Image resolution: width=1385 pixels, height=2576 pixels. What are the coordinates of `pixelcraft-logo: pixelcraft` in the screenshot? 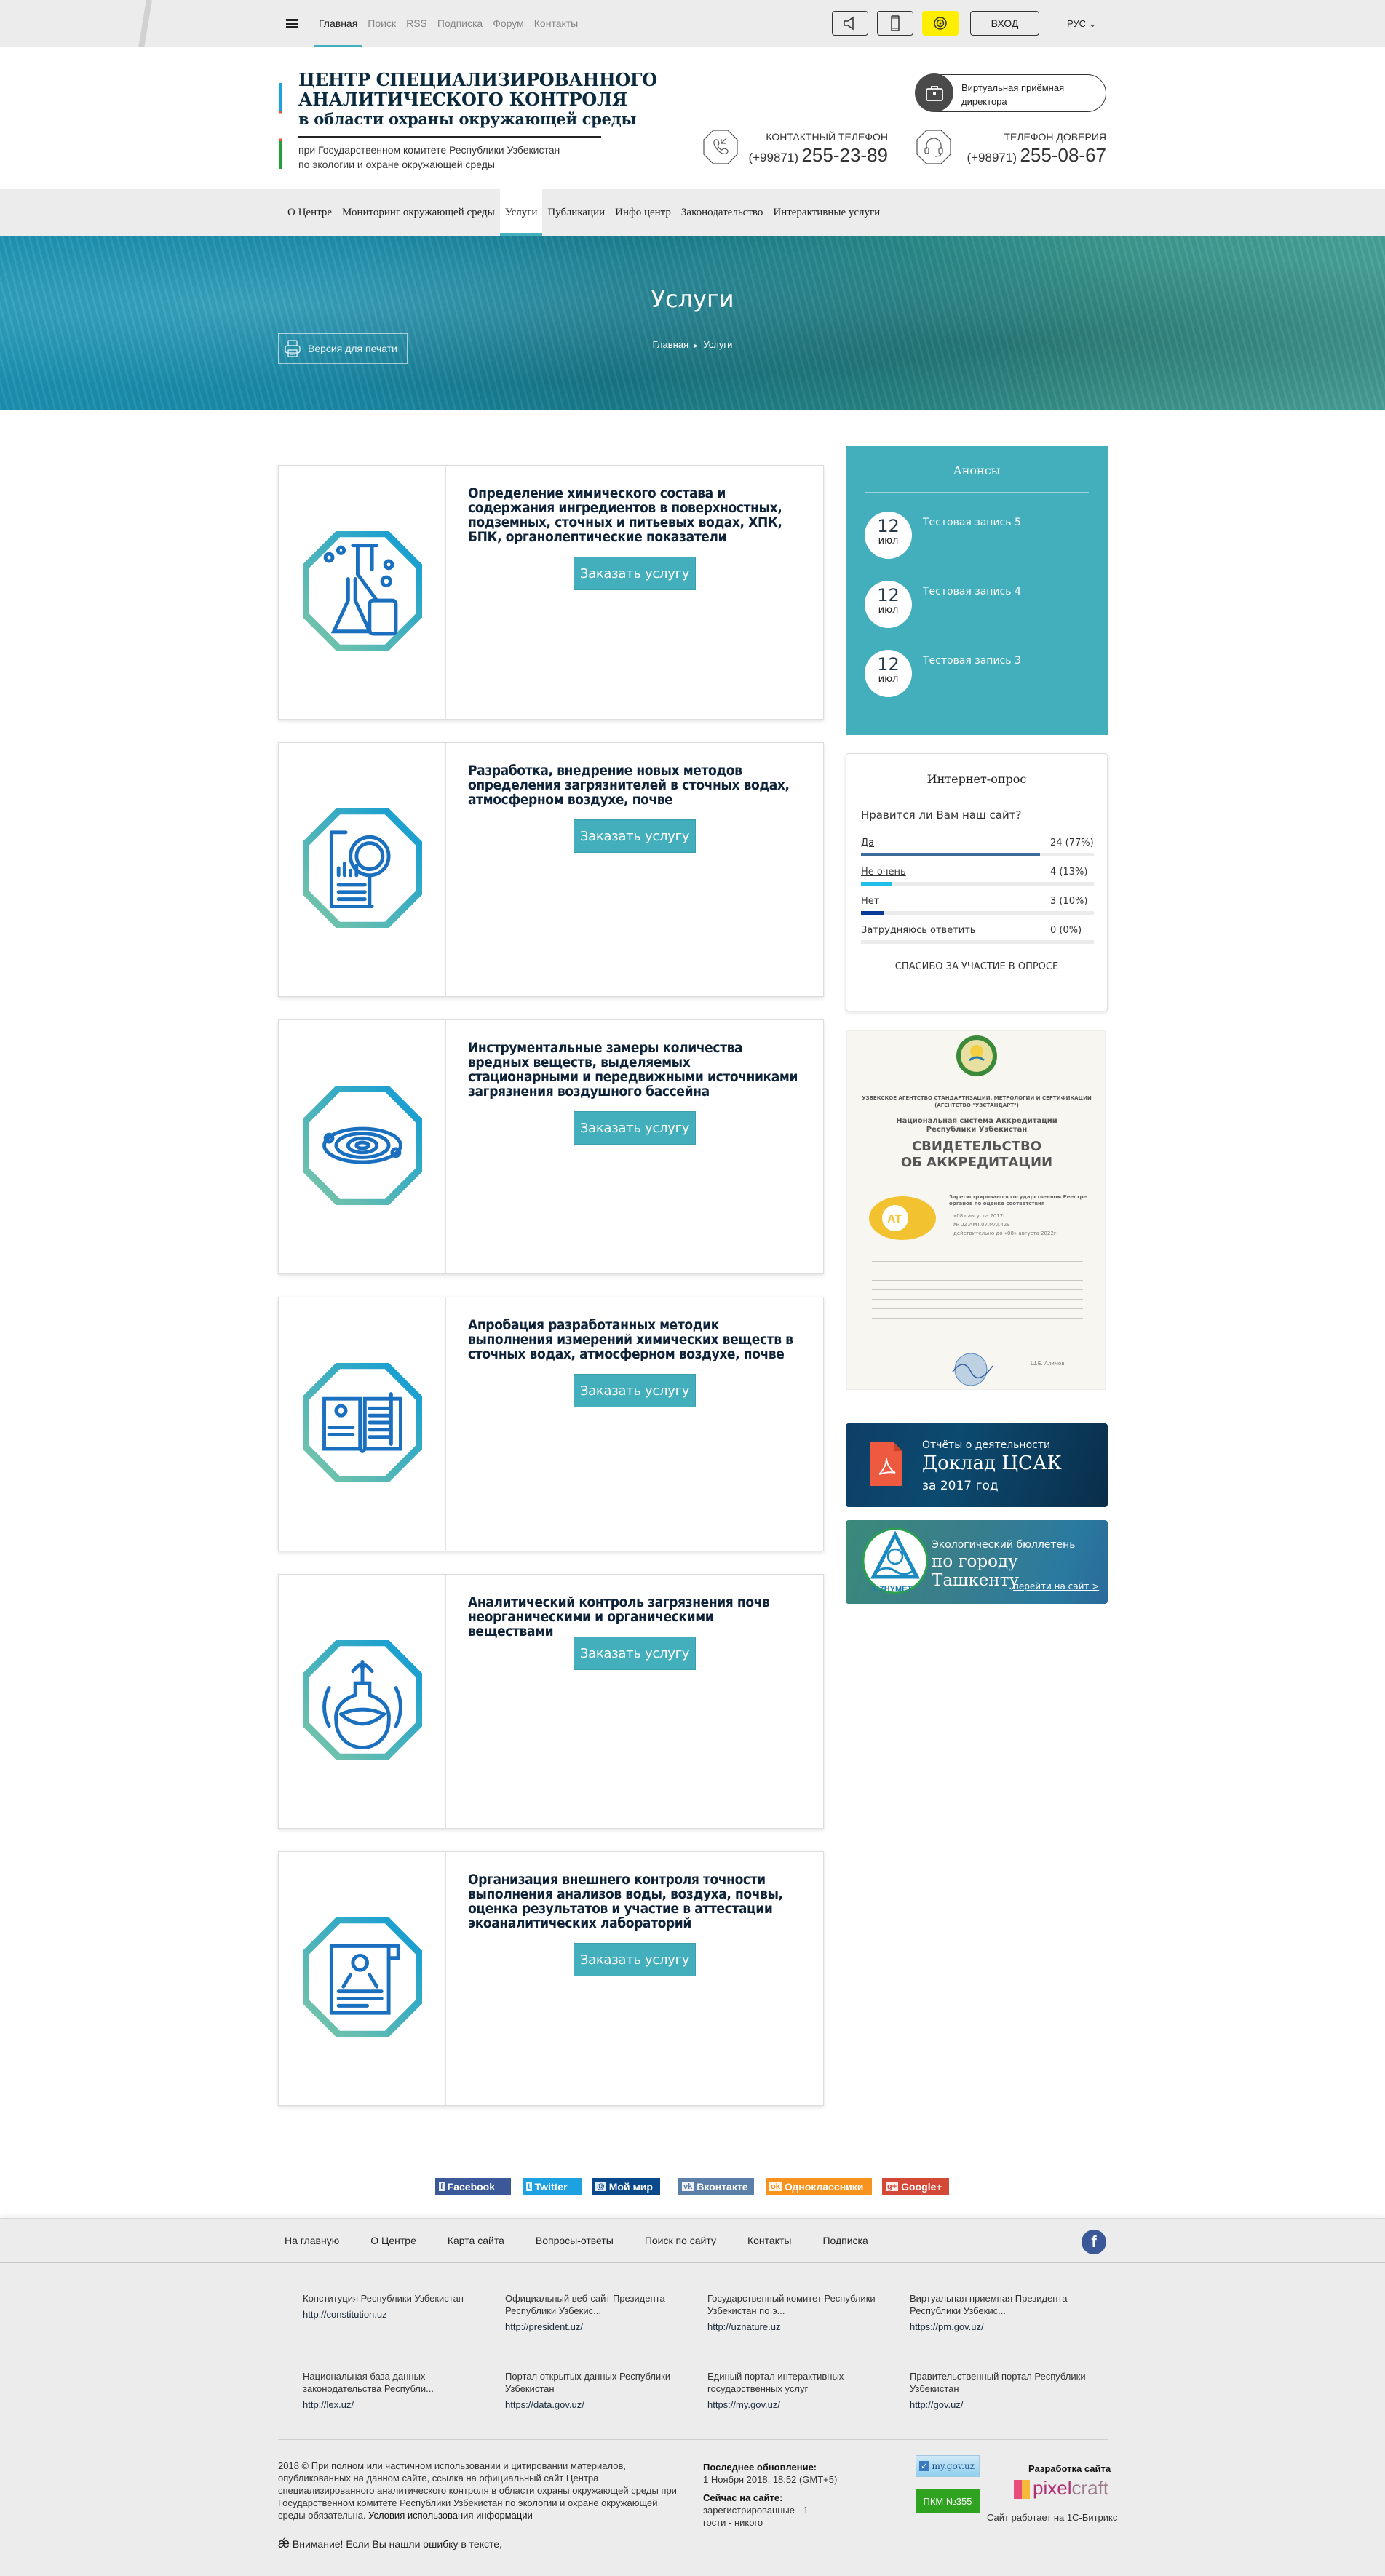 It's located at (1061, 2488).